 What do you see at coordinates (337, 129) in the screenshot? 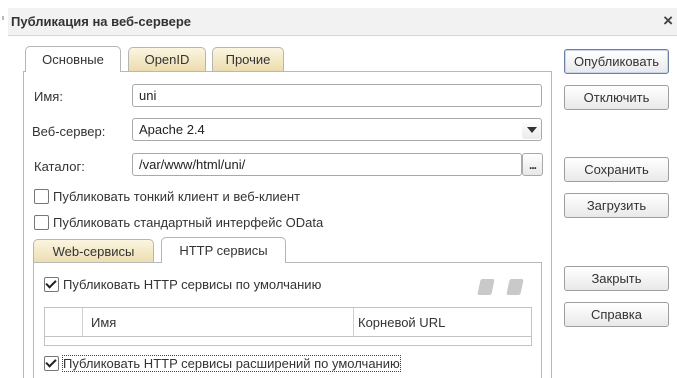
I see `web-server-select: Apache 2.4` at bounding box center [337, 129].